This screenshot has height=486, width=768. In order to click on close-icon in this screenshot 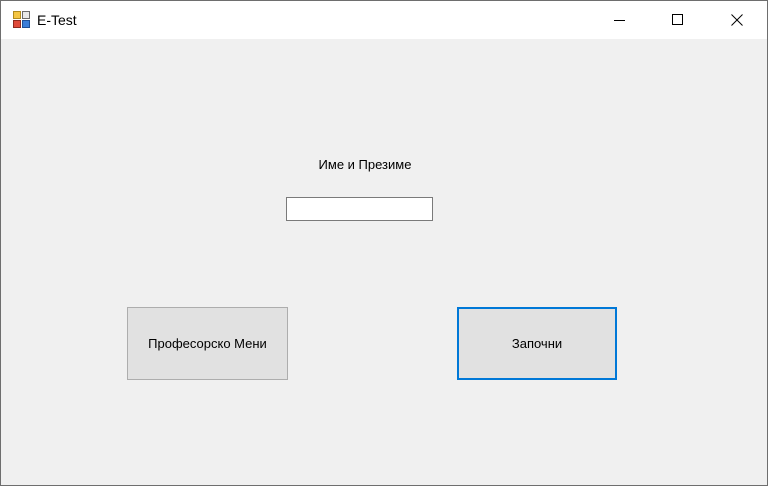, I will do `click(737, 20)`.